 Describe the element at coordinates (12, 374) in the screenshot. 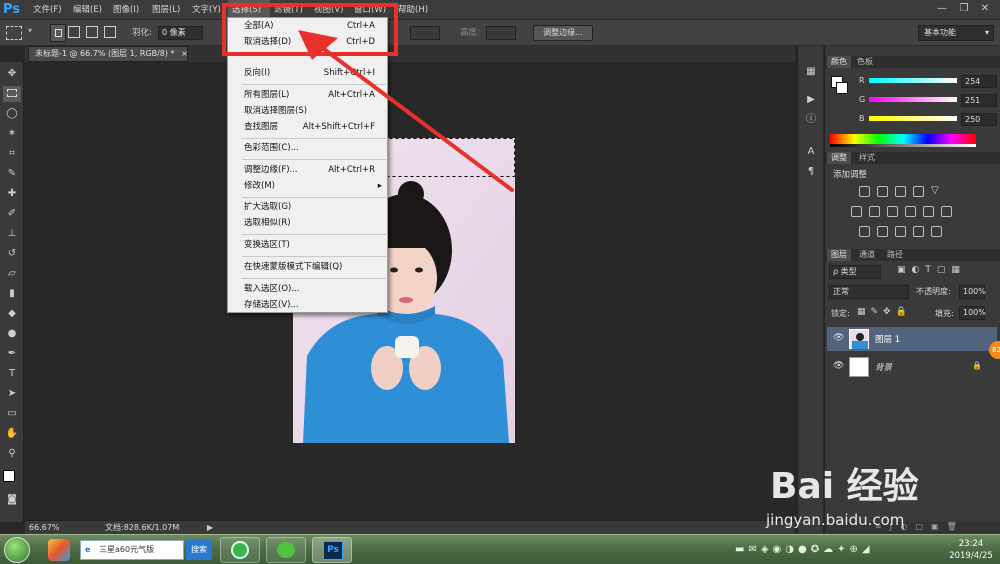

I see `type-tool-icon: T` at that location.